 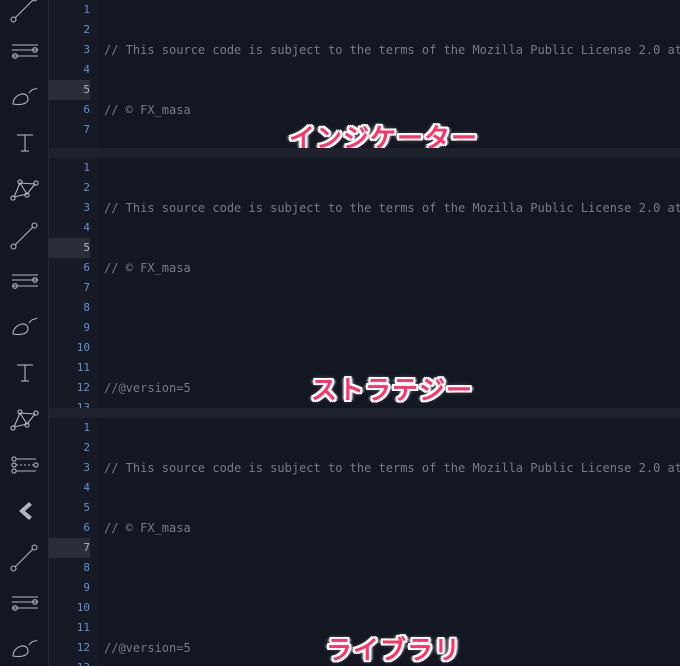 I want to click on line-number-gutter: 1 2 3 4 5 6 7 8 9 10 11 12 13 14, so click(x=73, y=288).